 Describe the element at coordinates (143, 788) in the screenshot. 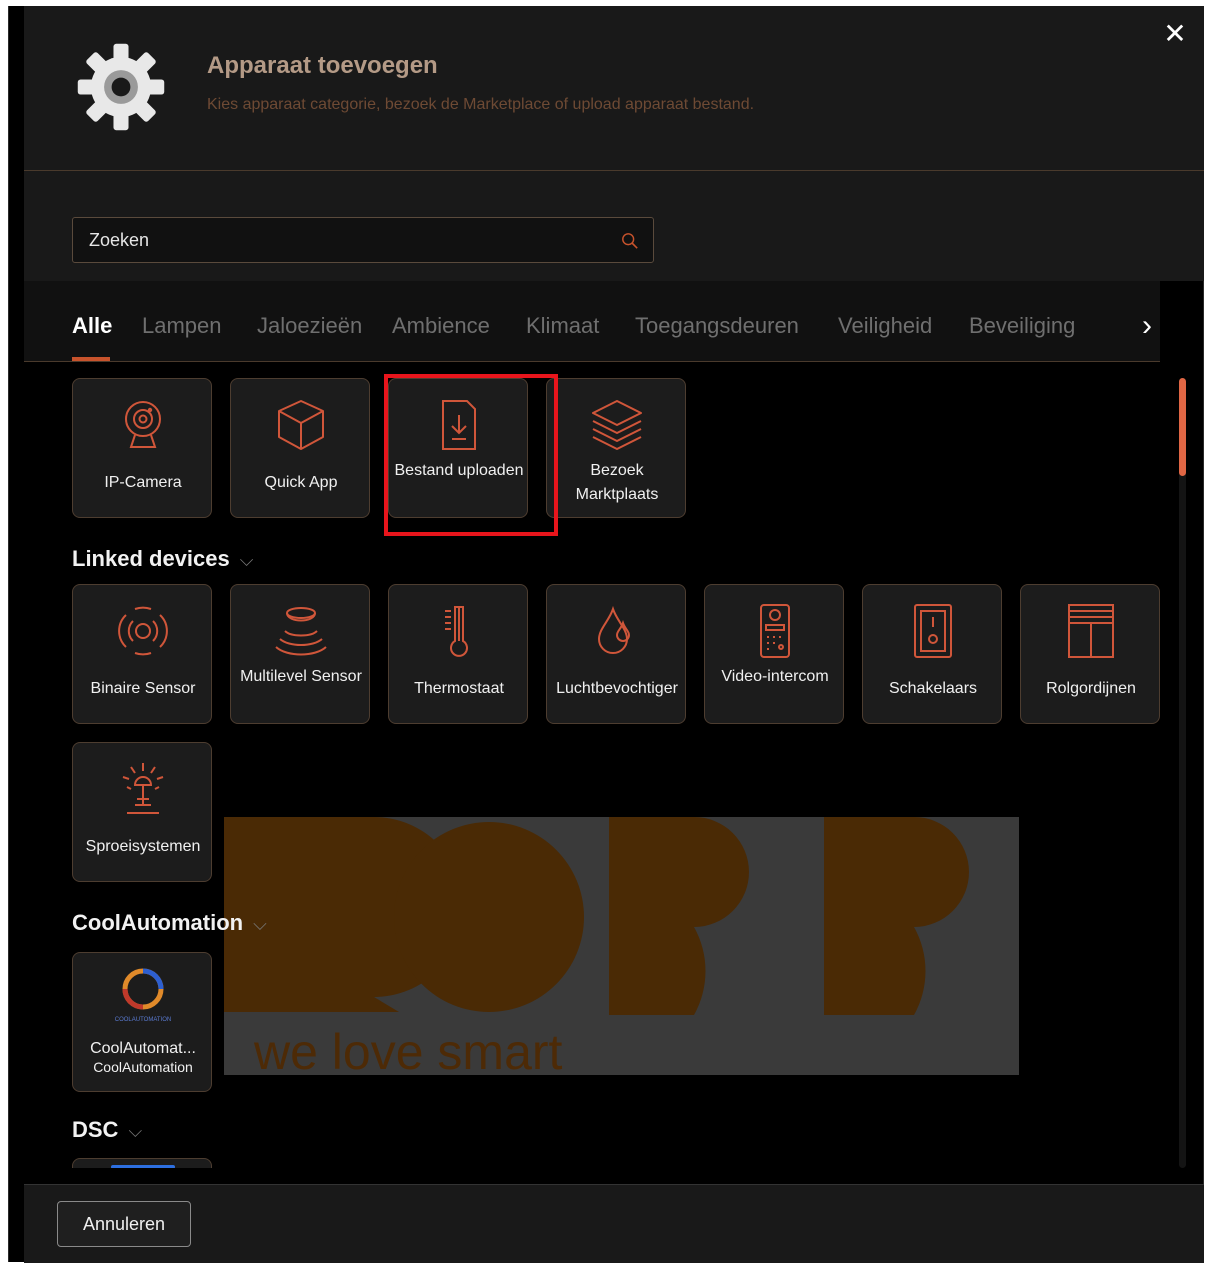

I see `sprinkler-icon` at that location.